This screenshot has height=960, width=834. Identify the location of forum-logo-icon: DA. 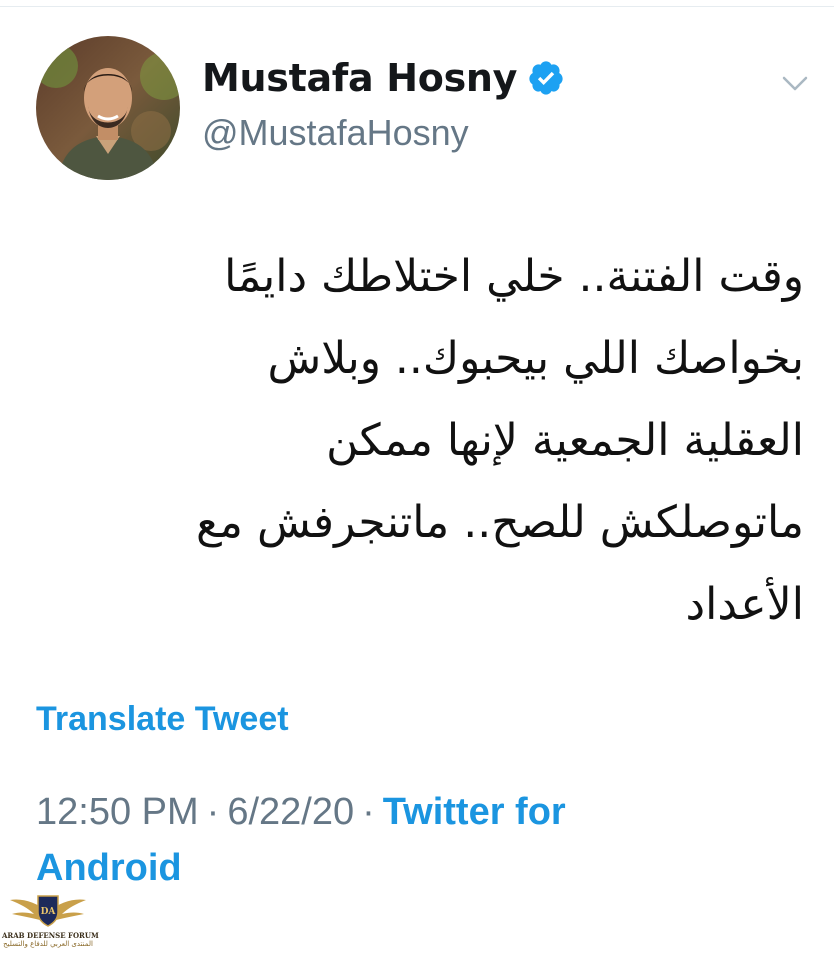
(48, 911).